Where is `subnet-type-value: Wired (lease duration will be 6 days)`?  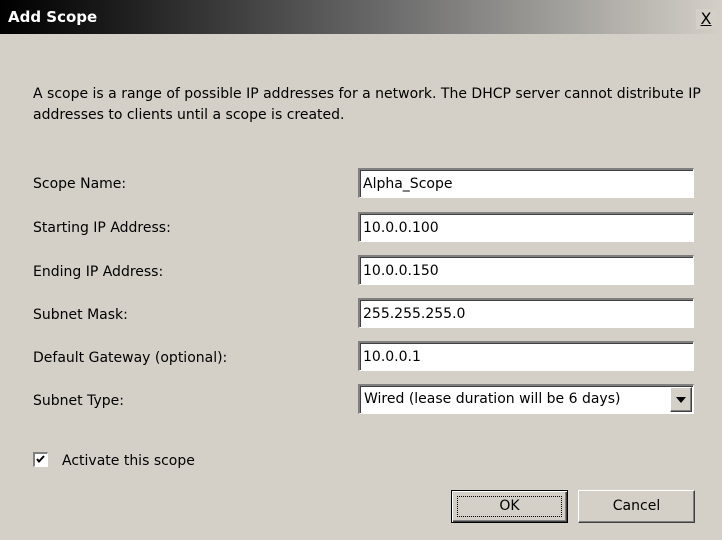
subnet-type-value: Wired (lease duration will be 6 days) is located at coordinates (492, 399).